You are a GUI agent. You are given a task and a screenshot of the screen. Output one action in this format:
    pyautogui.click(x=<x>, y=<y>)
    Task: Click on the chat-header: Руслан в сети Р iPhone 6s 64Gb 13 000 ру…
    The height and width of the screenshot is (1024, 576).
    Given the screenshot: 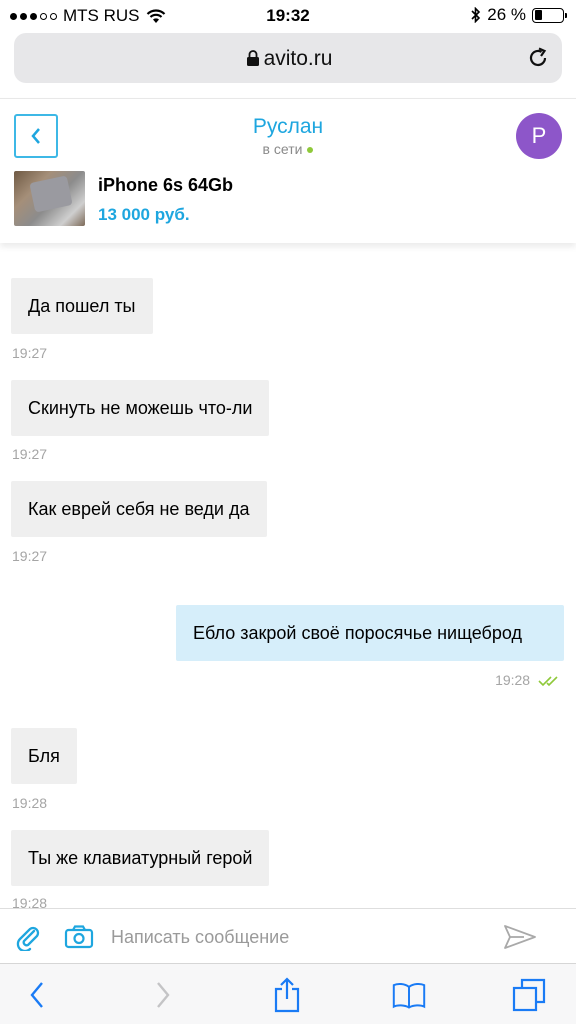 What is the action you would take?
    pyautogui.click(x=288, y=170)
    